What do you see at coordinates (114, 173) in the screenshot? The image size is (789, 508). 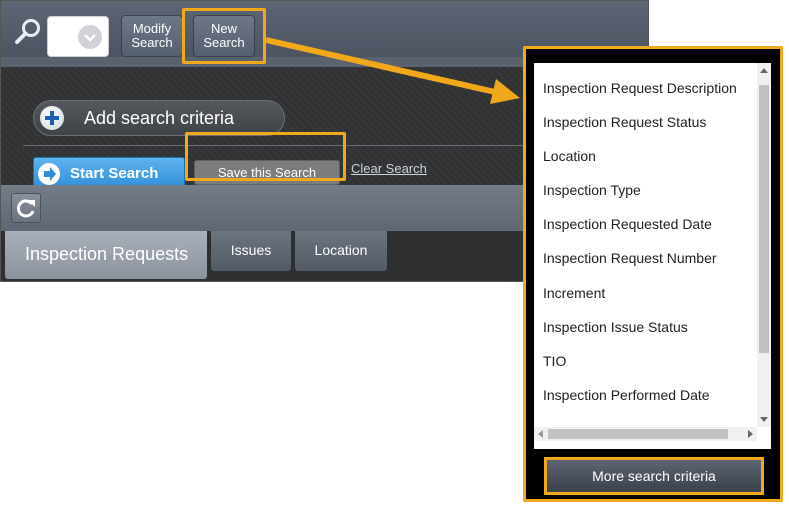 I see `start-search-label: Start Search` at bounding box center [114, 173].